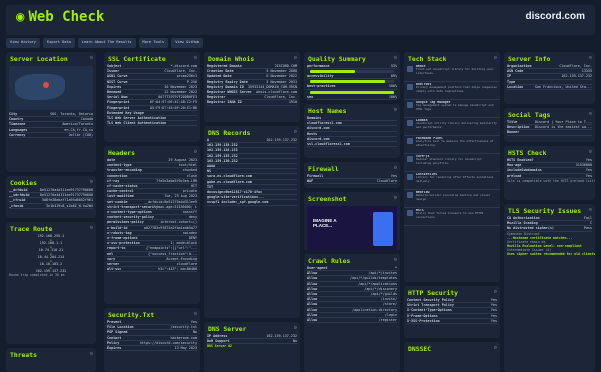 The image size is (601, 372). What do you see at coordinates (281, 71) in the screenshot?
I see `row-value: 5 November 2000` at bounding box center [281, 71].